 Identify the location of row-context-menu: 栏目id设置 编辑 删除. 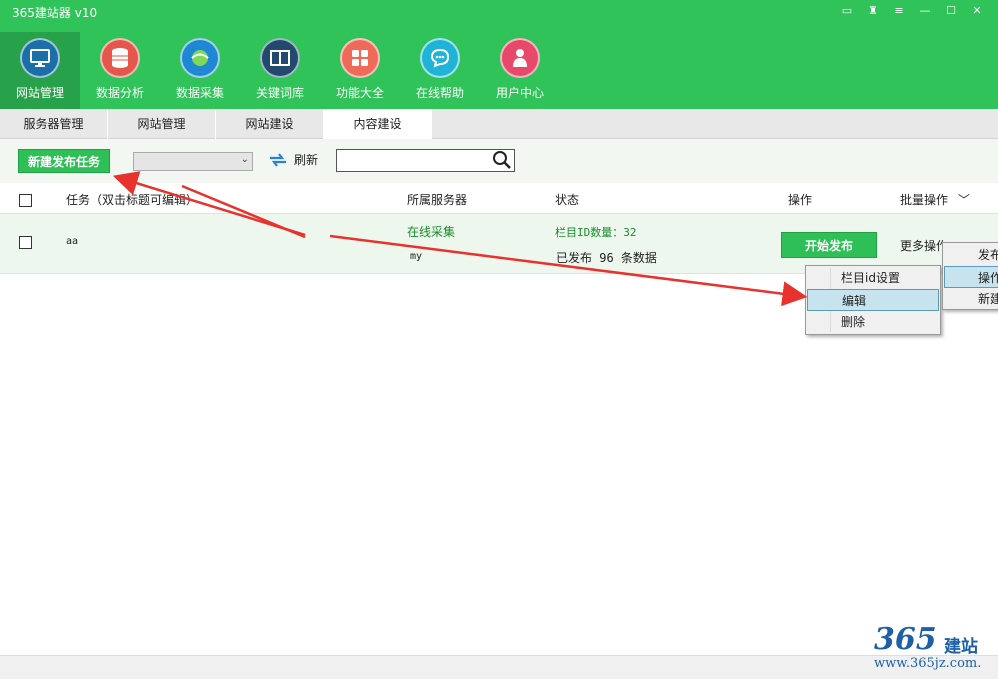
(873, 300).